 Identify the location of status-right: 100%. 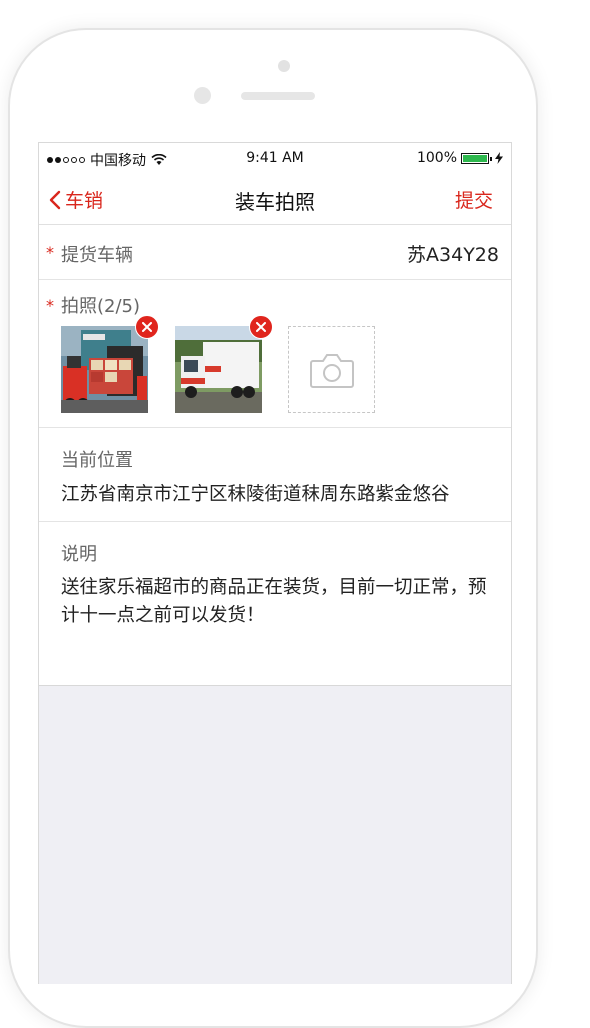
(460, 158).